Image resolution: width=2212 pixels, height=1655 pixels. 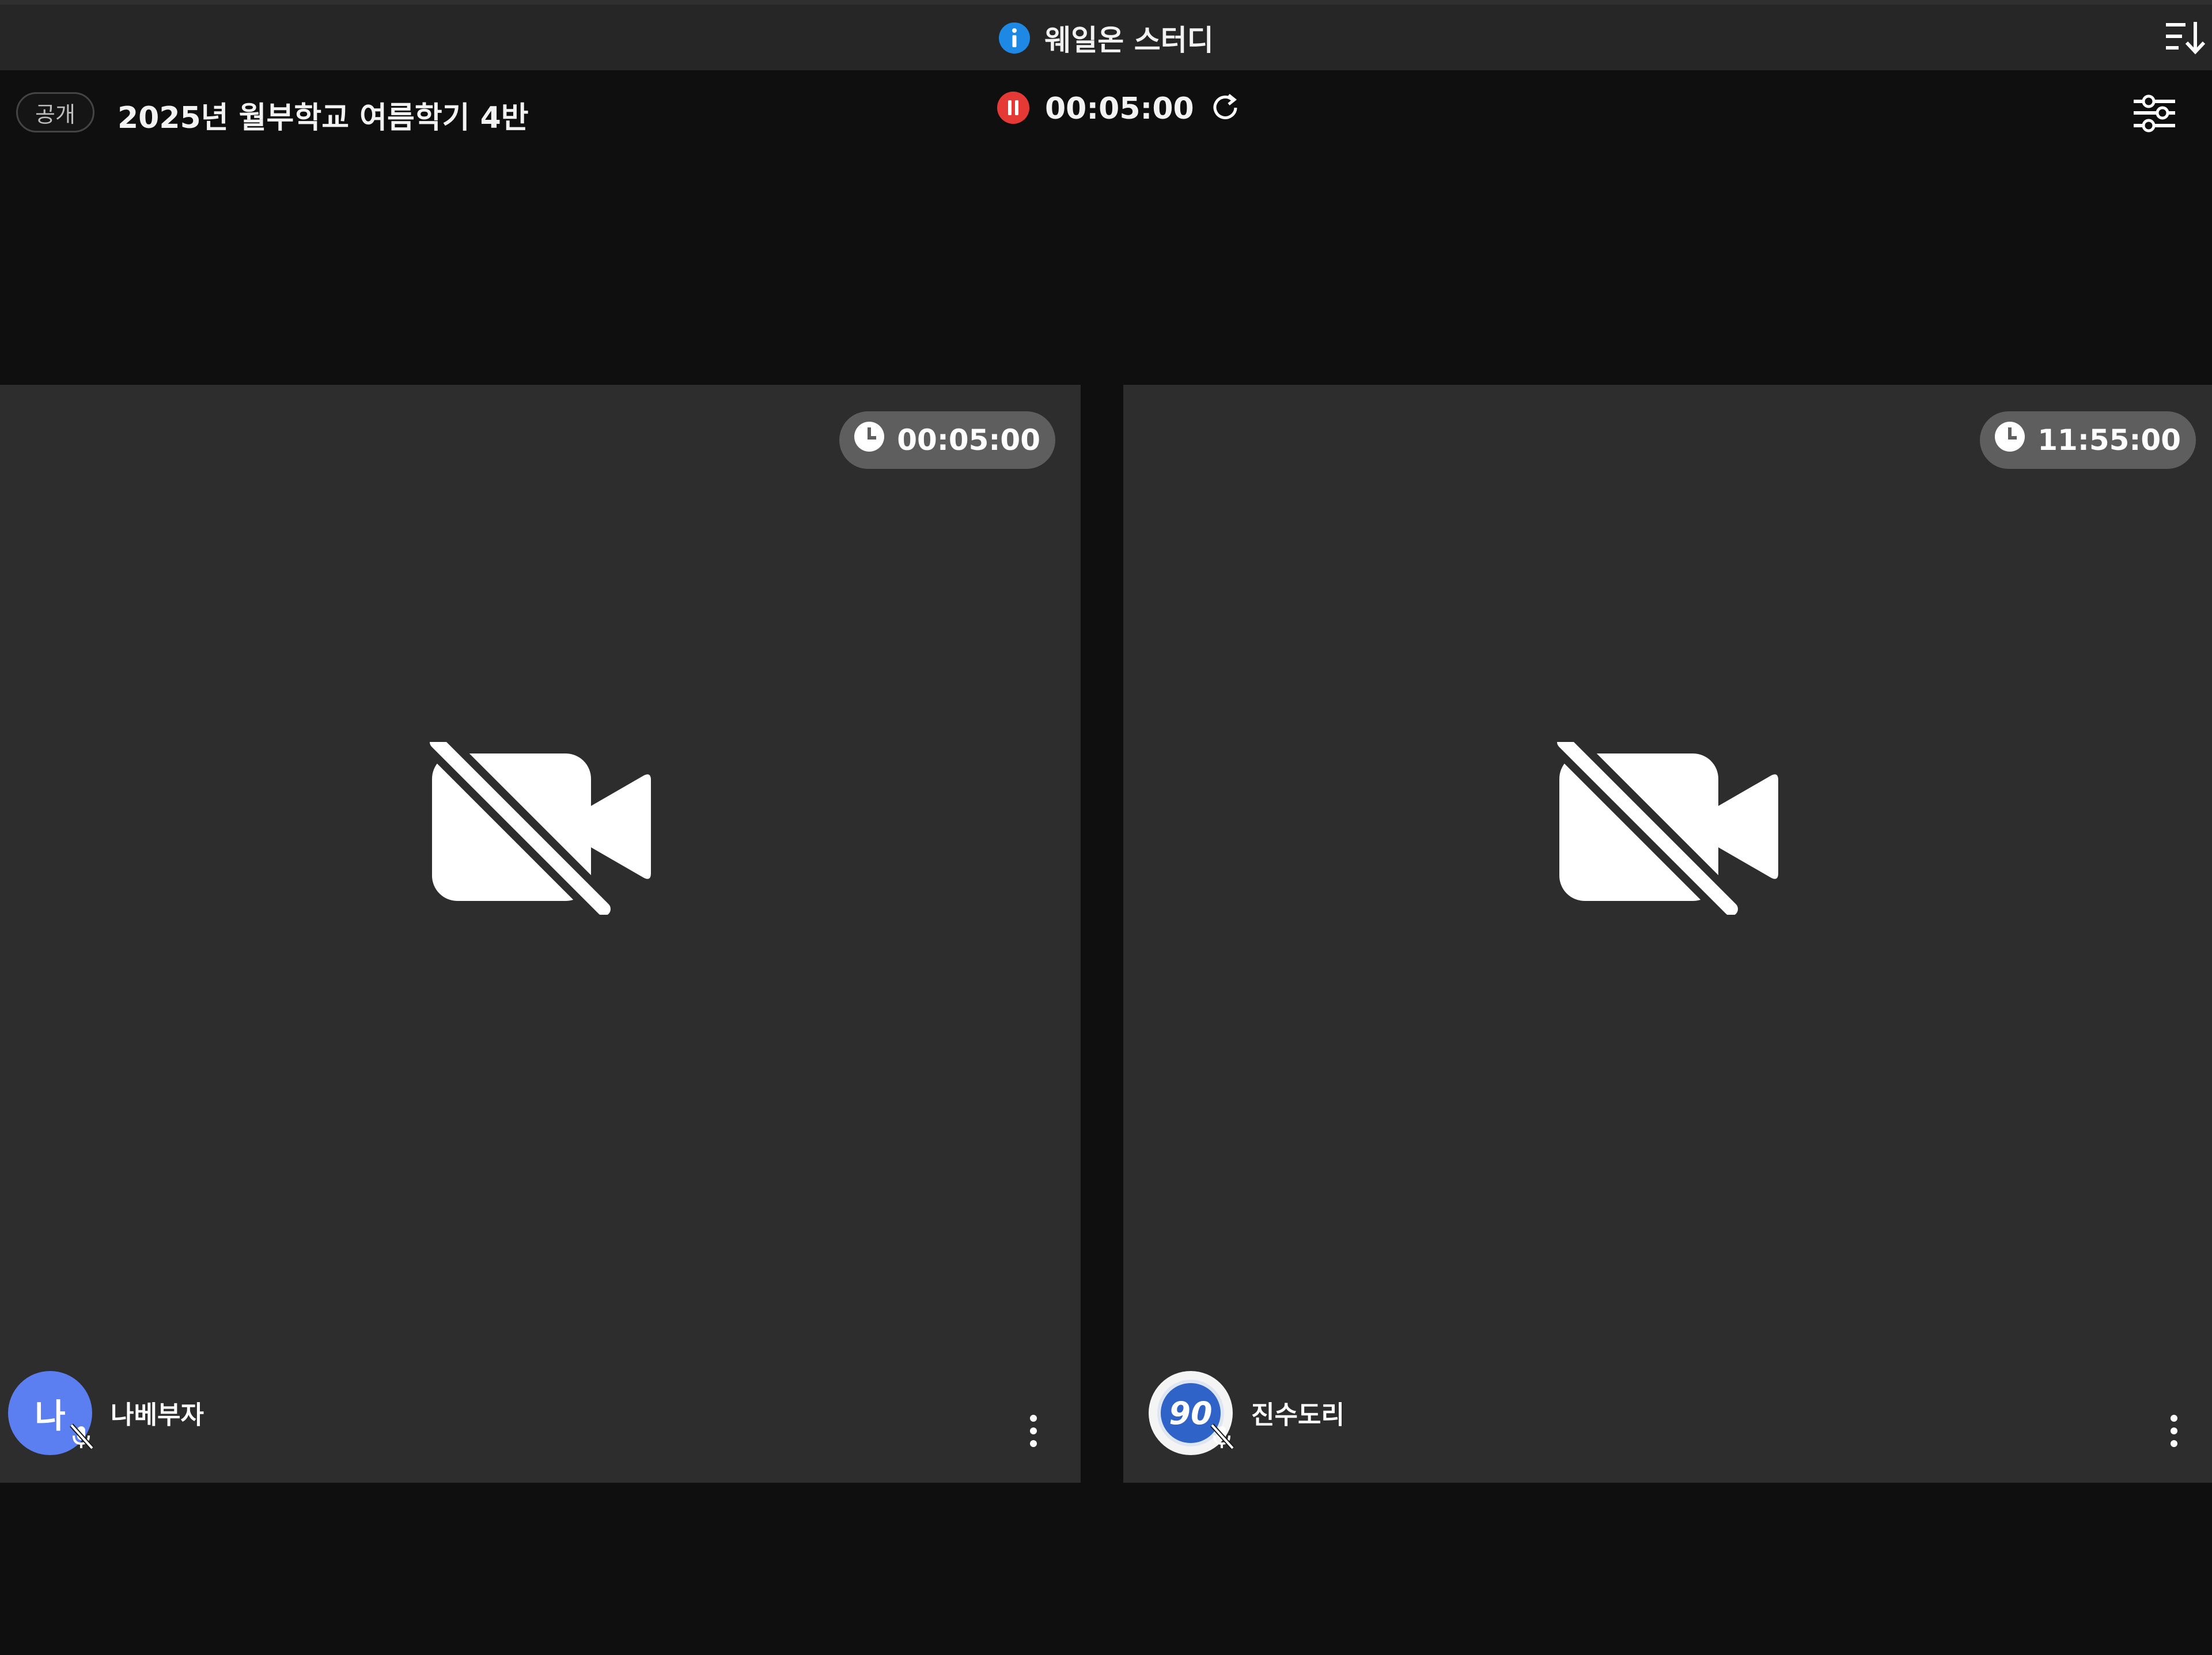 I want to click on participant-timer: 11:55:00, so click(x=2088, y=440).